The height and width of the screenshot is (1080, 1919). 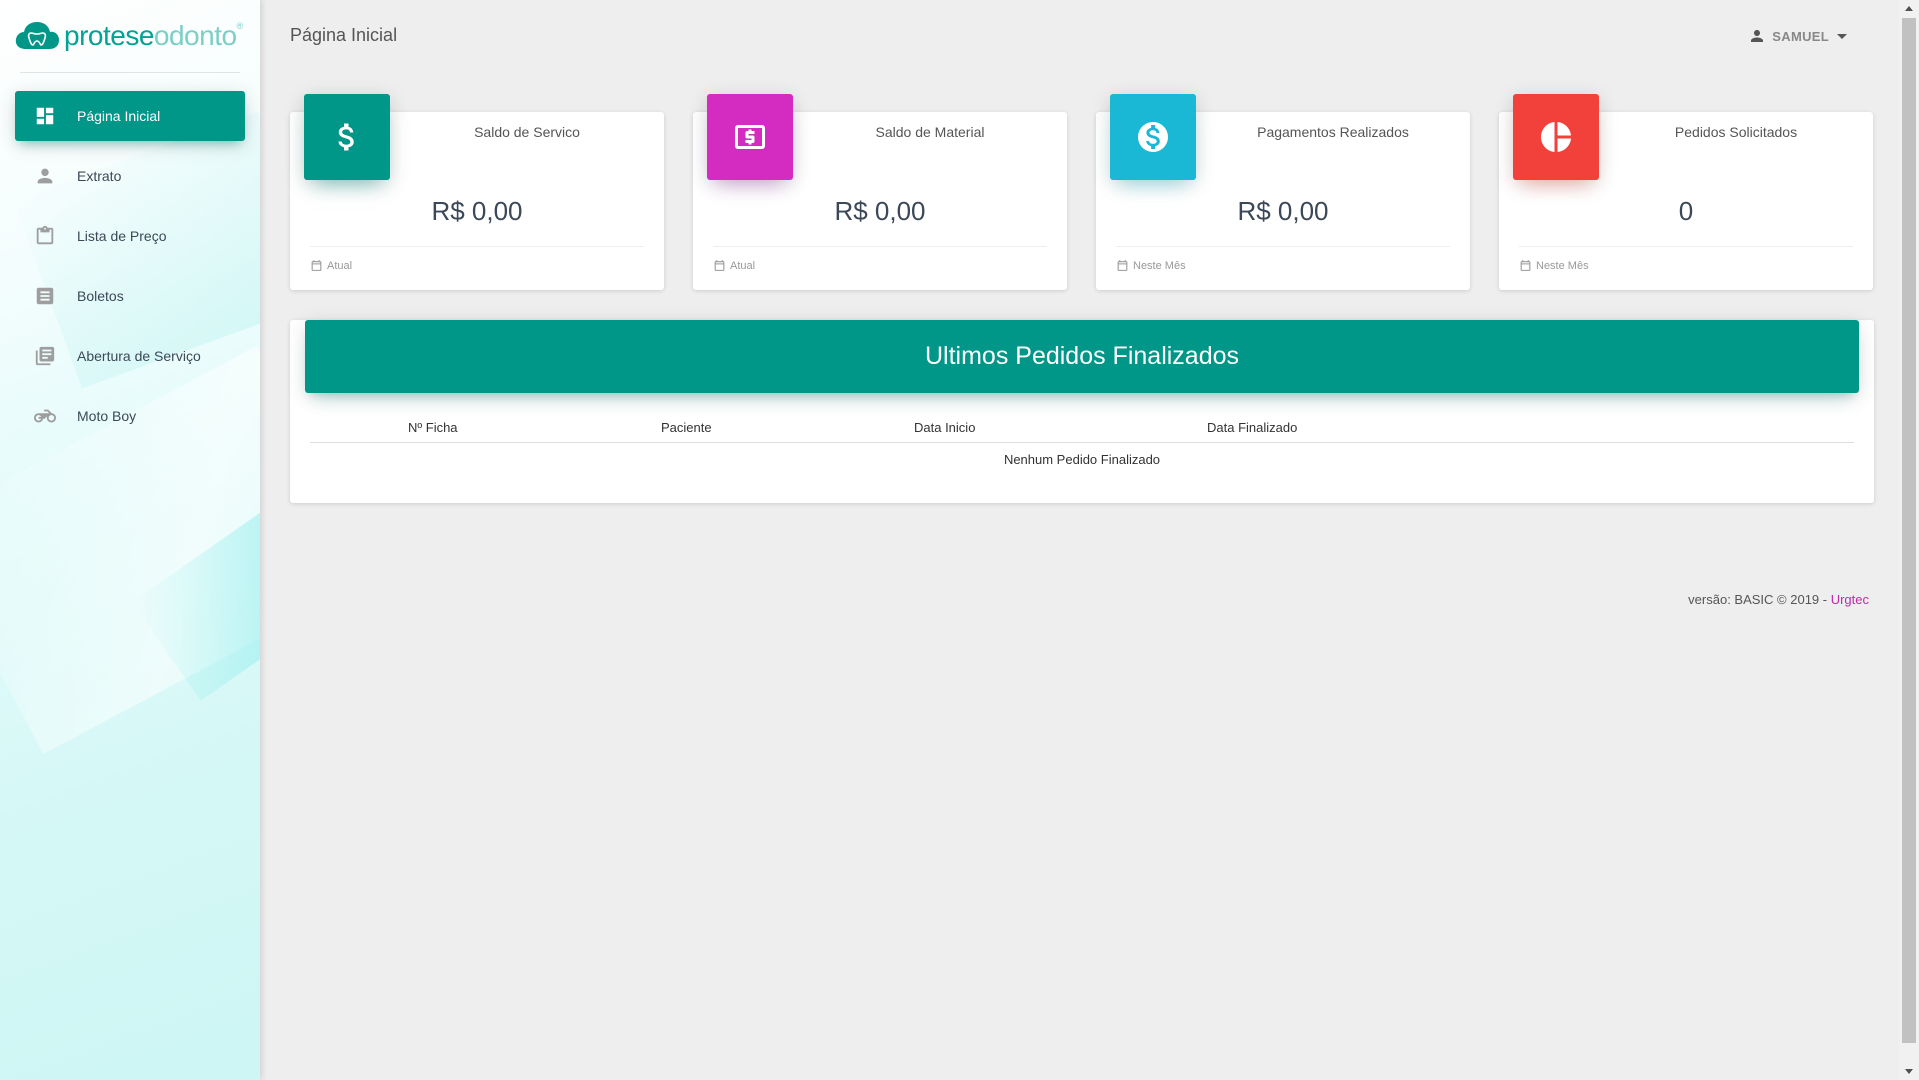 What do you see at coordinates (1909, 530) in the screenshot?
I see `scrollbar-thumb` at bounding box center [1909, 530].